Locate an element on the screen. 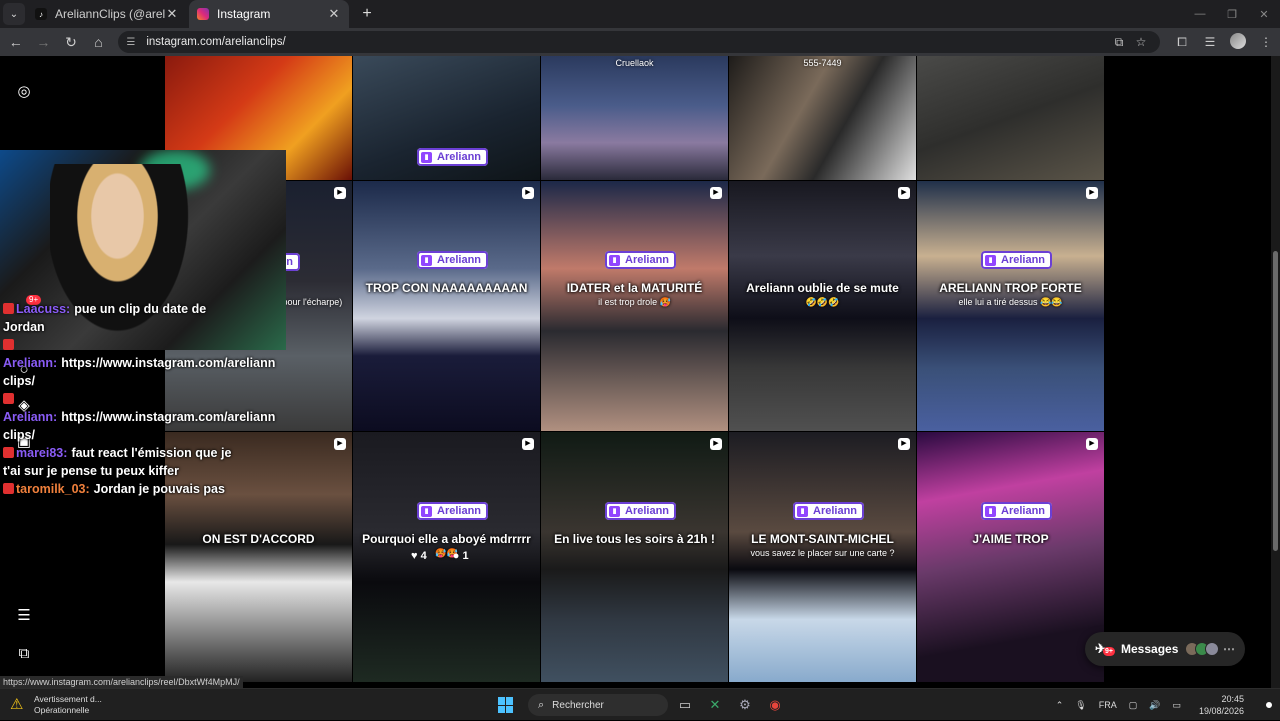  extensions-icon: ⧠ is located at coordinates (1182, 42).